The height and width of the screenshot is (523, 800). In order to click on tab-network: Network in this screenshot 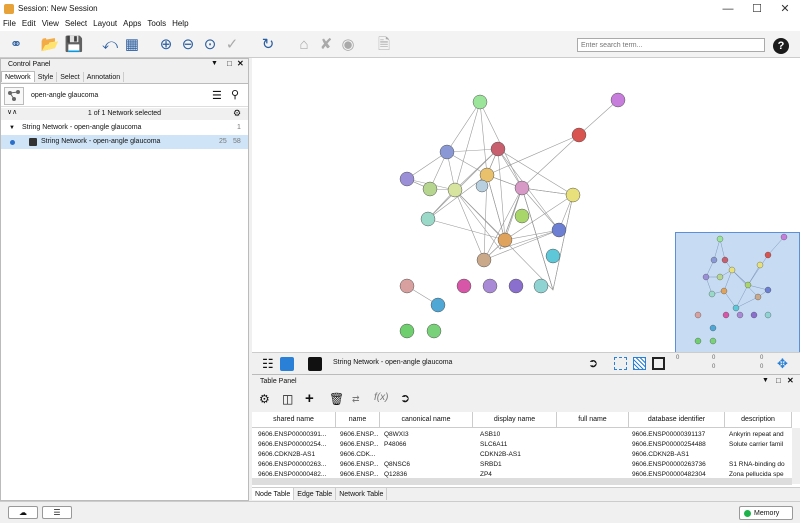, I will do `click(18, 76)`.